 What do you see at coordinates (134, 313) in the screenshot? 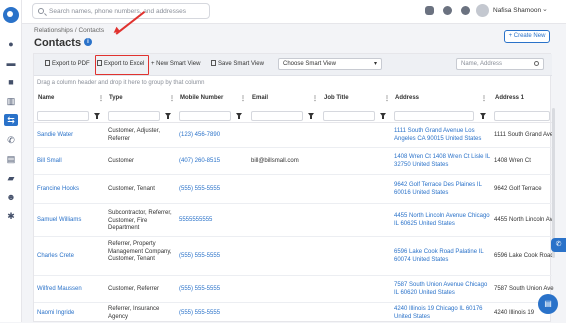
I see `contact-type: Referrer, Insurance Agency` at bounding box center [134, 313].